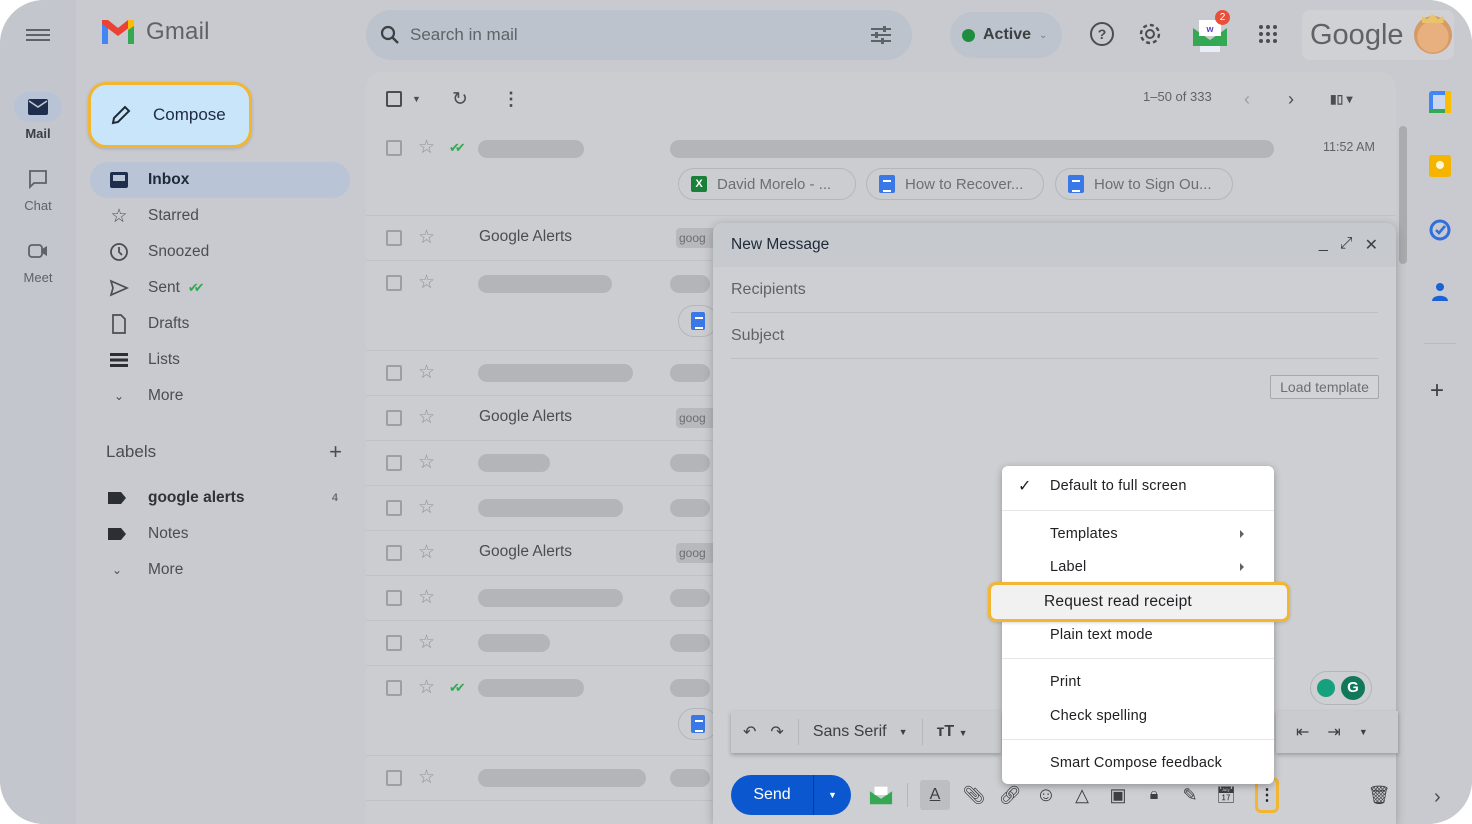 This screenshot has width=1472, height=824. Describe the element at coordinates (1323, 245) in the screenshot. I see `minimize-icon: _` at that location.